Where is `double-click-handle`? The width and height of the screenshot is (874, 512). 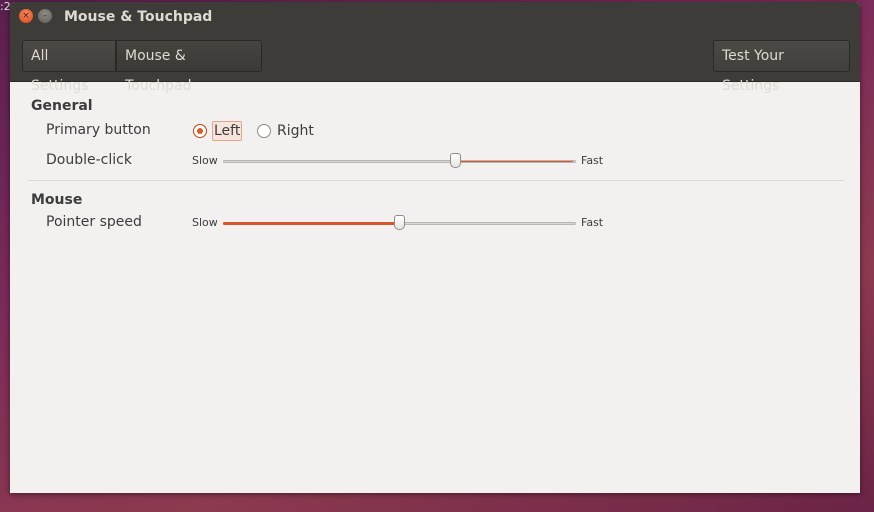
double-click-handle is located at coordinates (456, 160).